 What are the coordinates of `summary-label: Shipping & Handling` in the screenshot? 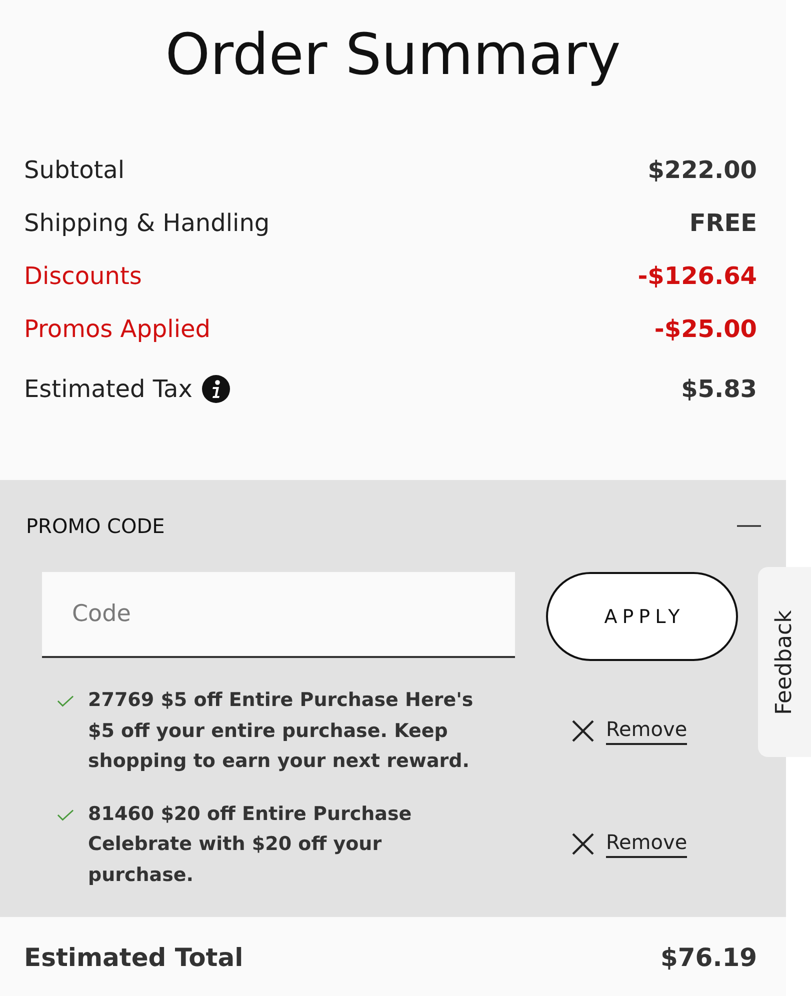 It's located at (147, 222).